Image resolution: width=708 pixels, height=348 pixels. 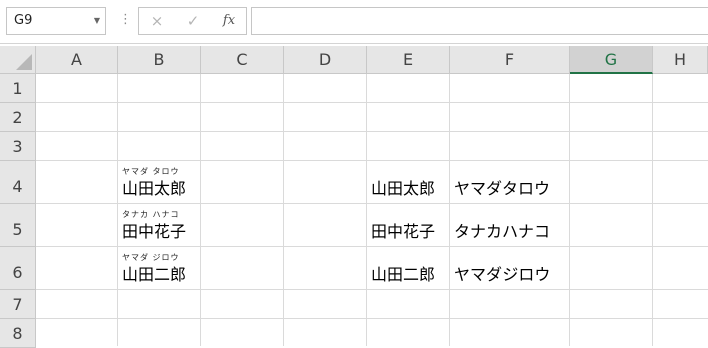 What do you see at coordinates (154, 188) in the screenshot?
I see `cell-b4-value: 山田太郎` at bounding box center [154, 188].